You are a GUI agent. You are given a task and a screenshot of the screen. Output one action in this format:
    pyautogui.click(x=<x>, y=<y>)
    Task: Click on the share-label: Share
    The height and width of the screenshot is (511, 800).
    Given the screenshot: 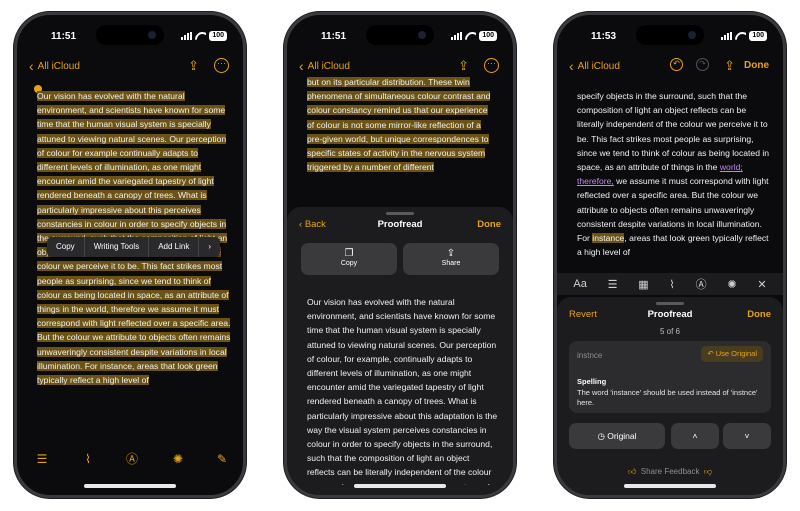 What is the action you would take?
    pyautogui.click(x=451, y=263)
    